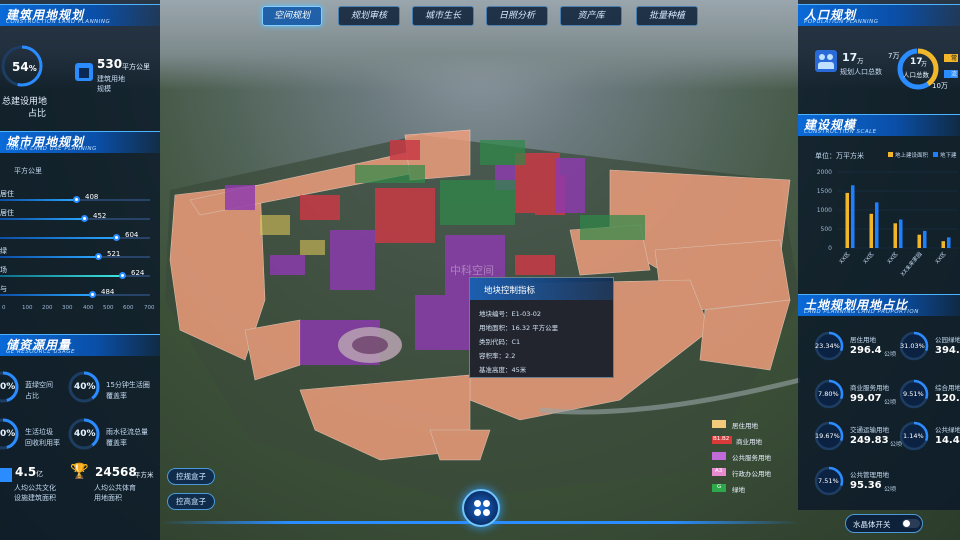  Describe the element at coordinates (58, 22) in the screenshot. I see `building-planning-subtitle: CONSTRUCTION LAND PLANNING` at that location.